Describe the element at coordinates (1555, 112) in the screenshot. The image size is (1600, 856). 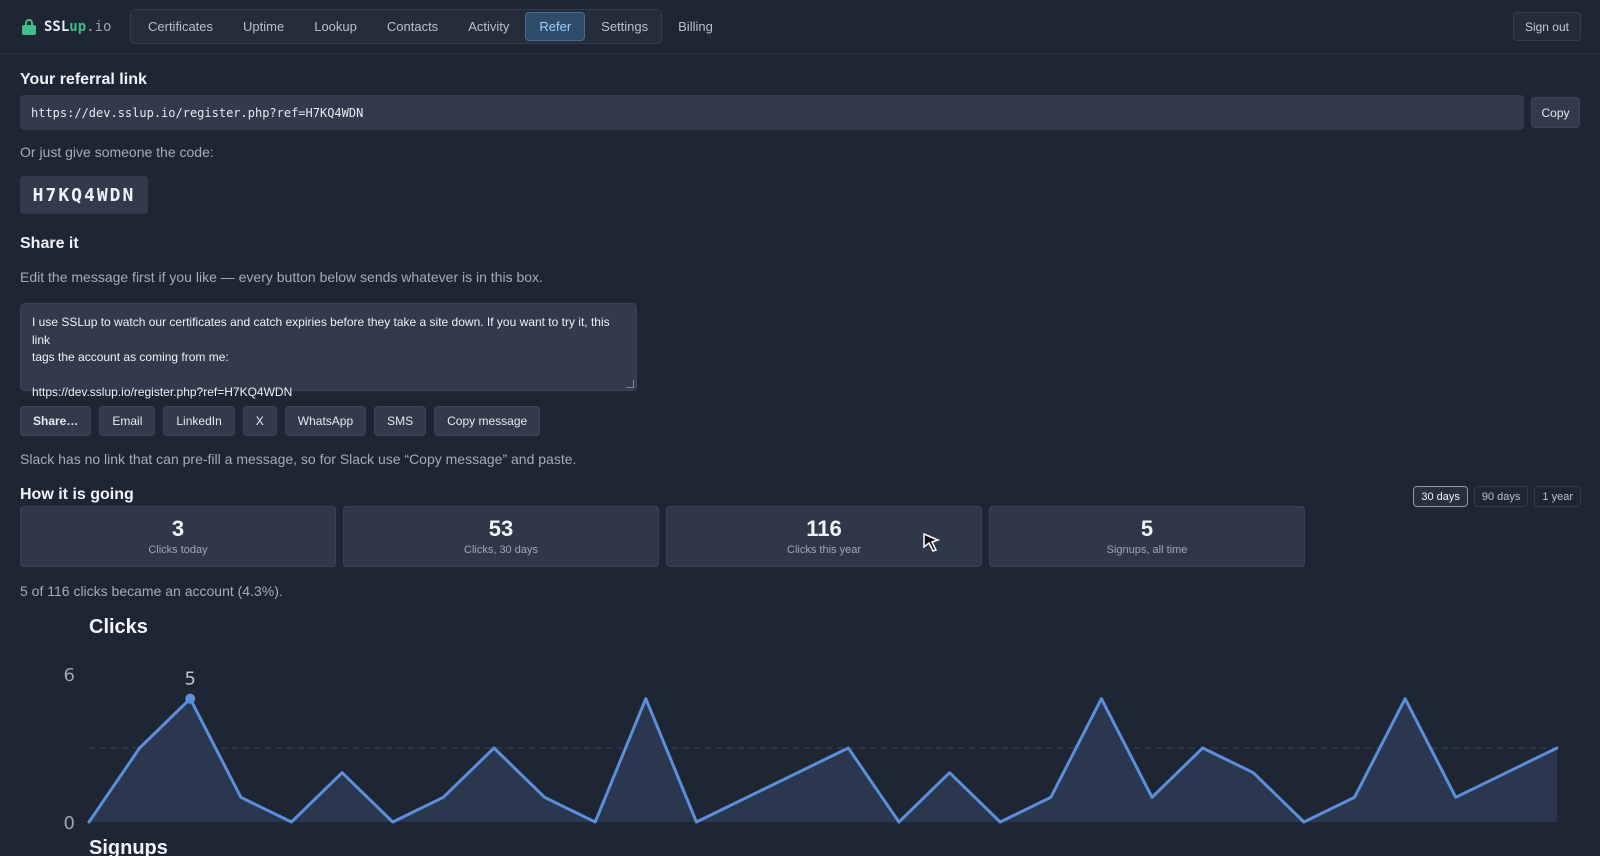
I see `copy-link-button: Copy` at that location.